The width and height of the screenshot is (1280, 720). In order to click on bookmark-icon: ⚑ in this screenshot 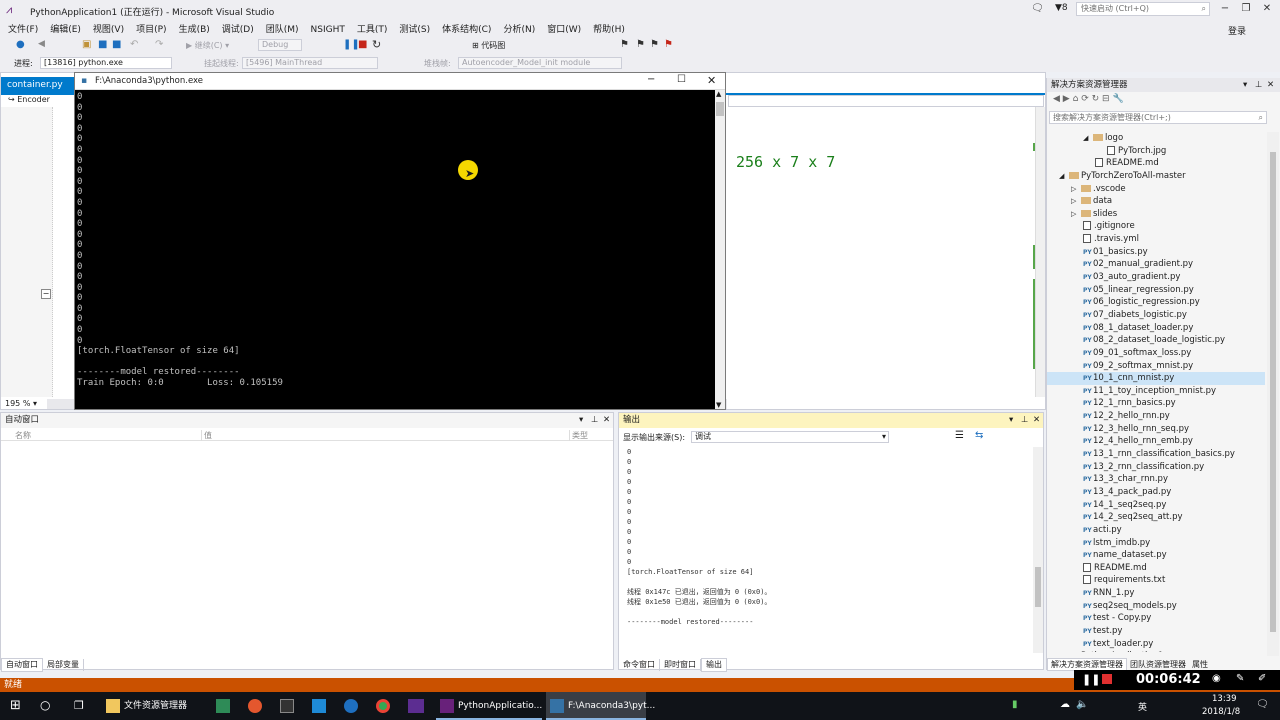, I will do `click(624, 44)`.